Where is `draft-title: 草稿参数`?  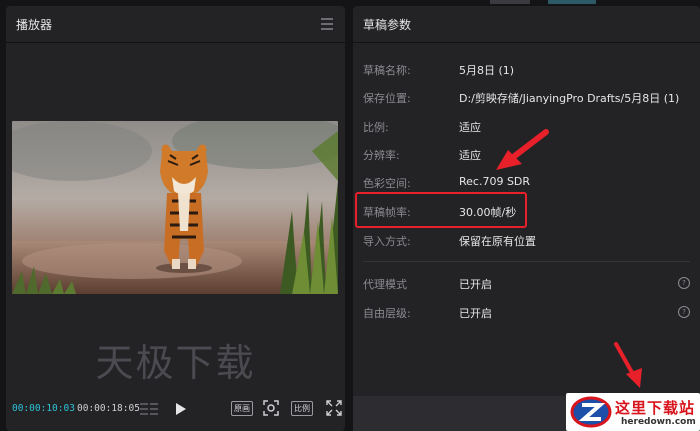 draft-title: 草稿参数 is located at coordinates (387, 24).